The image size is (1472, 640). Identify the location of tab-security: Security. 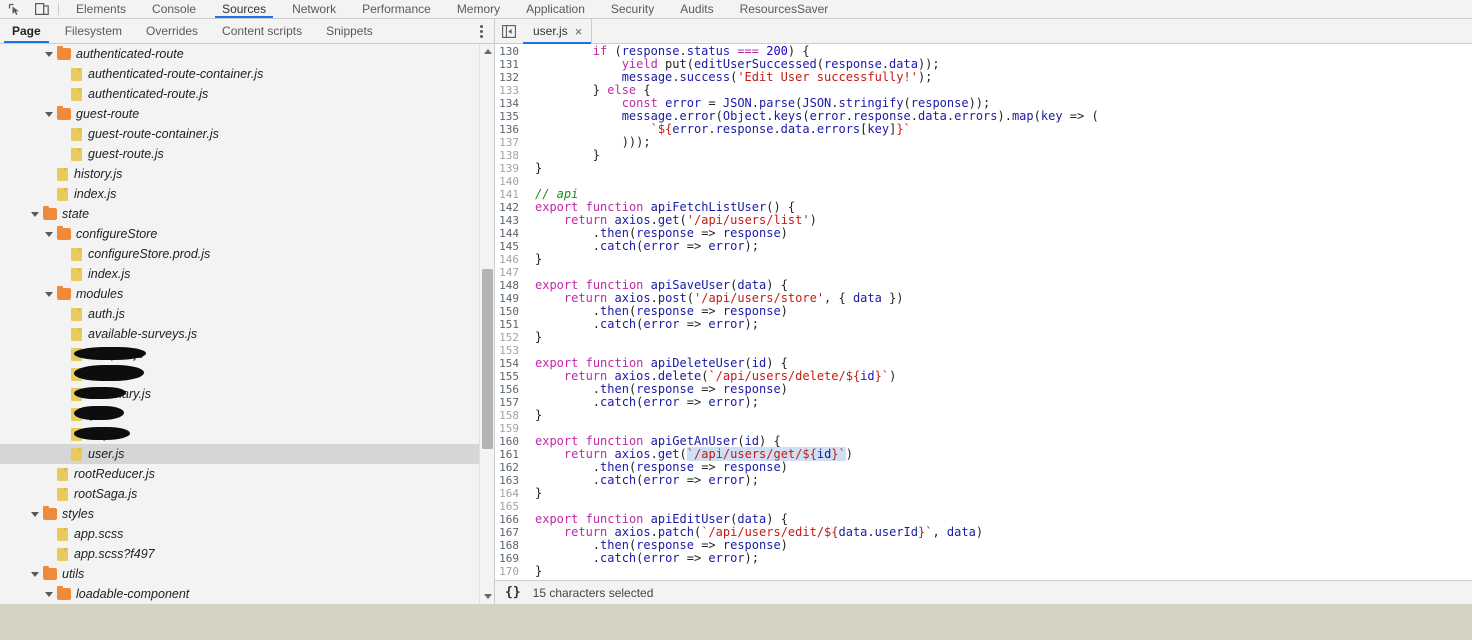
(632, 9).